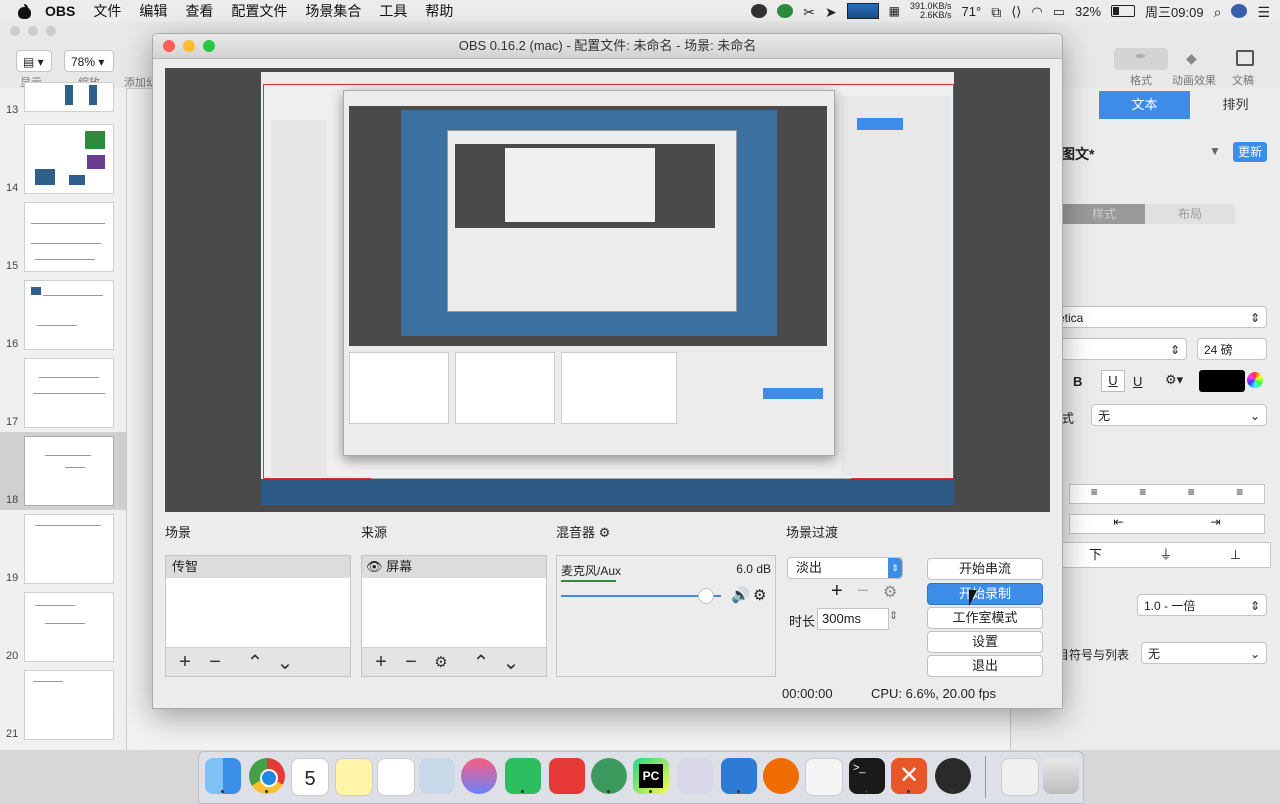 The image size is (1280, 804). Describe the element at coordinates (567, 776) in the screenshot. I see `git-icon` at that location.